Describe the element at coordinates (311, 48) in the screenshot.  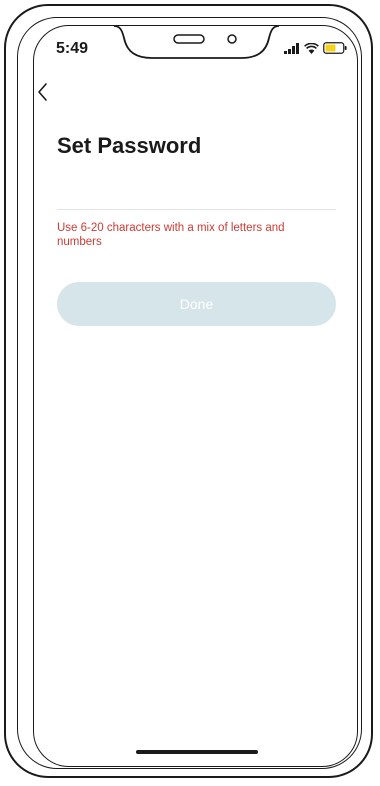
I see `wifi-icon` at that location.